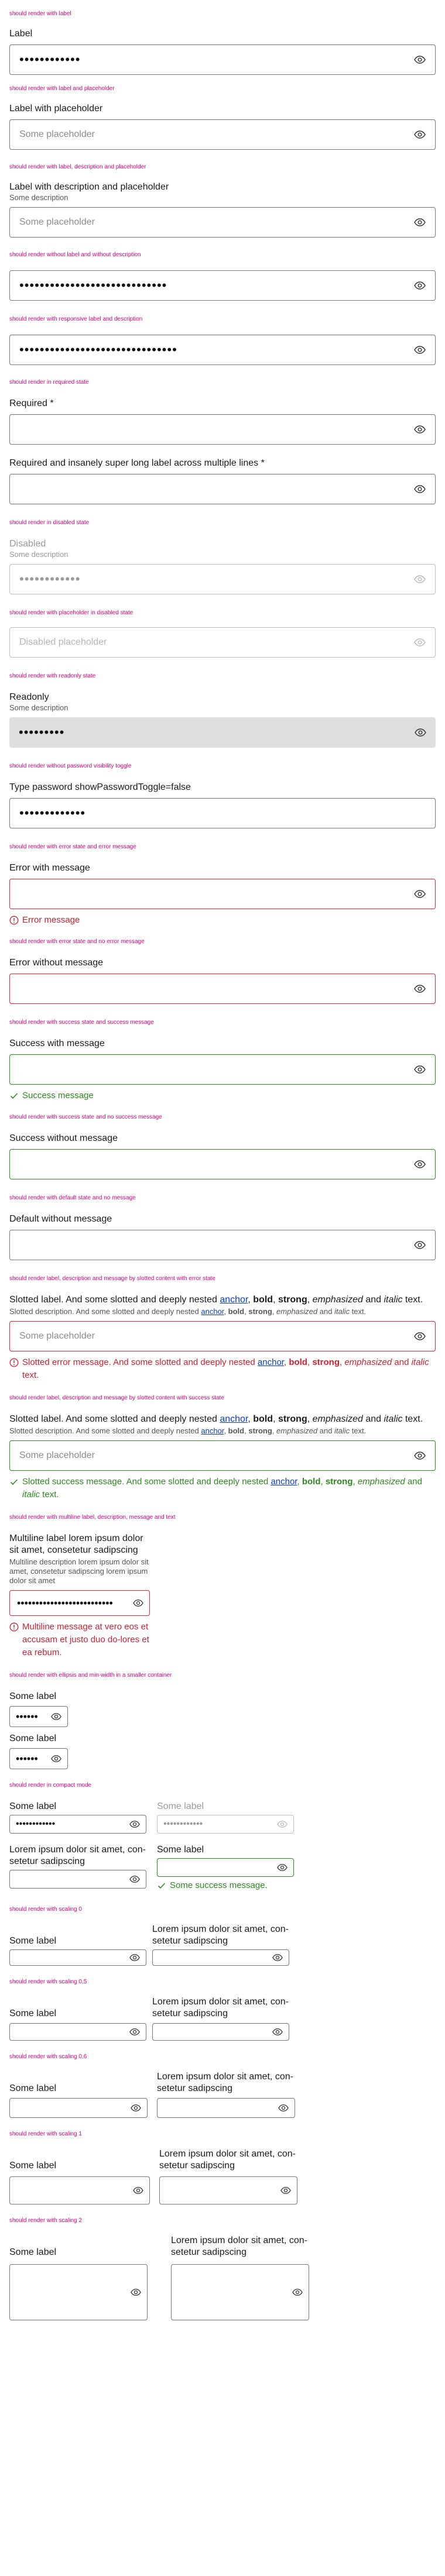 The height and width of the screenshot is (2576, 445). What do you see at coordinates (402, 1362) in the screenshot?
I see `and-text: and` at bounding box center [402, 1362].